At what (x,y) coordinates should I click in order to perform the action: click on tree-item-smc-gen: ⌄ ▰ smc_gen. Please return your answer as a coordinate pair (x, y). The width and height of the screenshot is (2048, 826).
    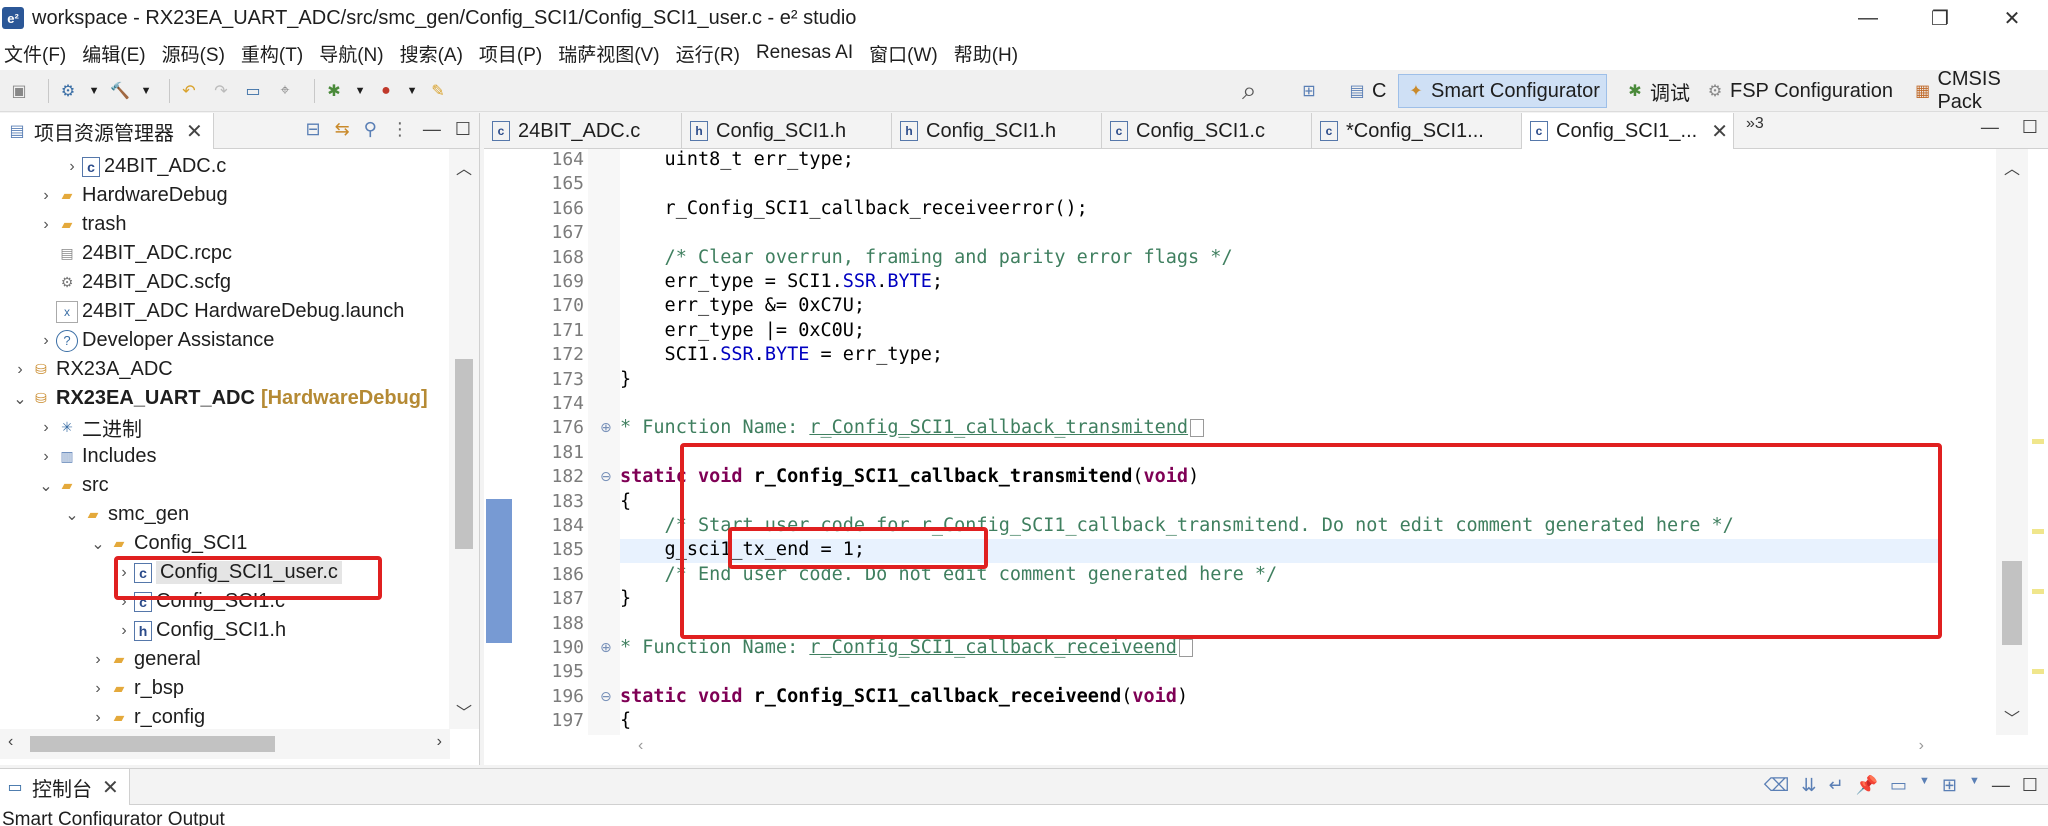
    Looking at the image, I should click on (125, 514).